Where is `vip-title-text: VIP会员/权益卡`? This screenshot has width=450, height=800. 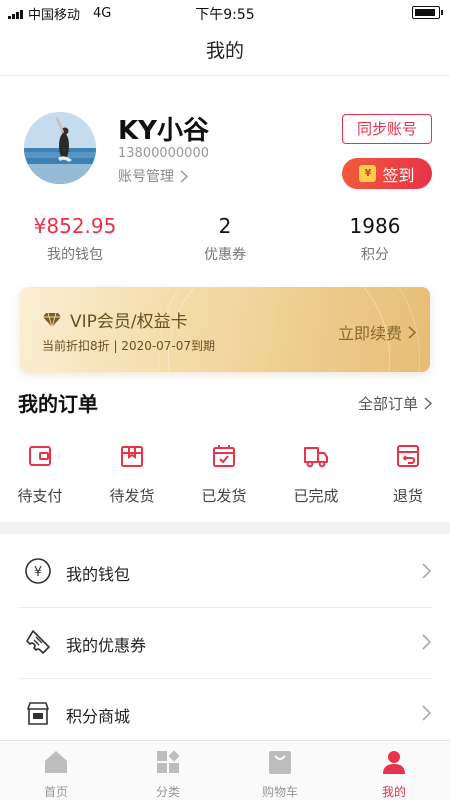 vip-title-text: VIP会员/权益卡 is located at coordinates (129, 322).